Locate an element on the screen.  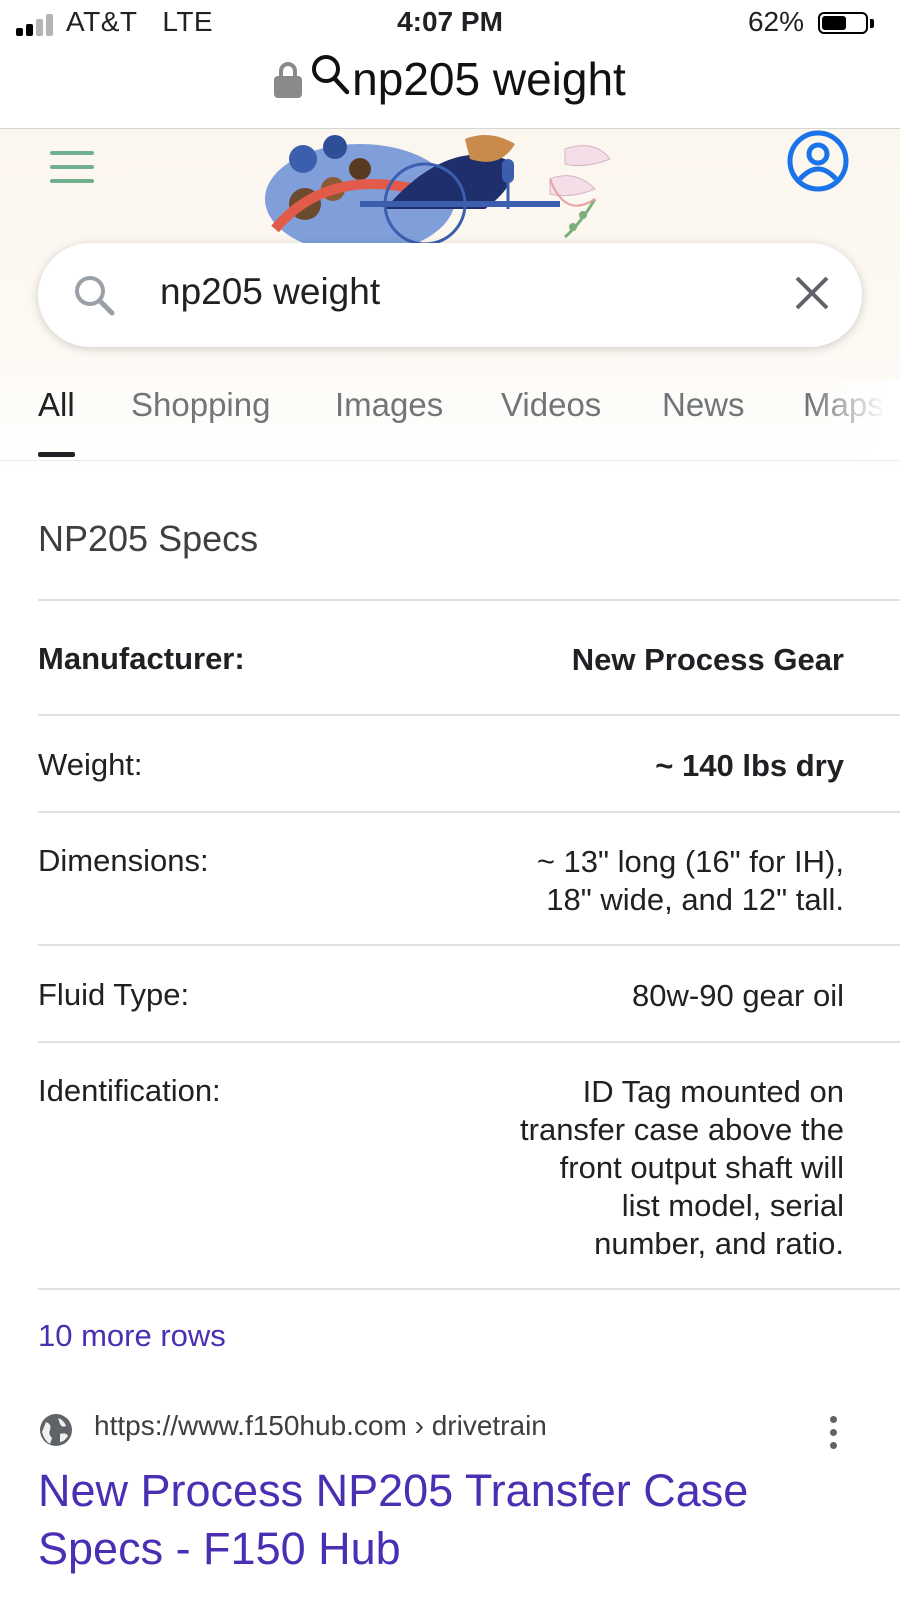
status-bar: AT&T LTE 4:07 PM 62% is located at coordinates (450, 24).